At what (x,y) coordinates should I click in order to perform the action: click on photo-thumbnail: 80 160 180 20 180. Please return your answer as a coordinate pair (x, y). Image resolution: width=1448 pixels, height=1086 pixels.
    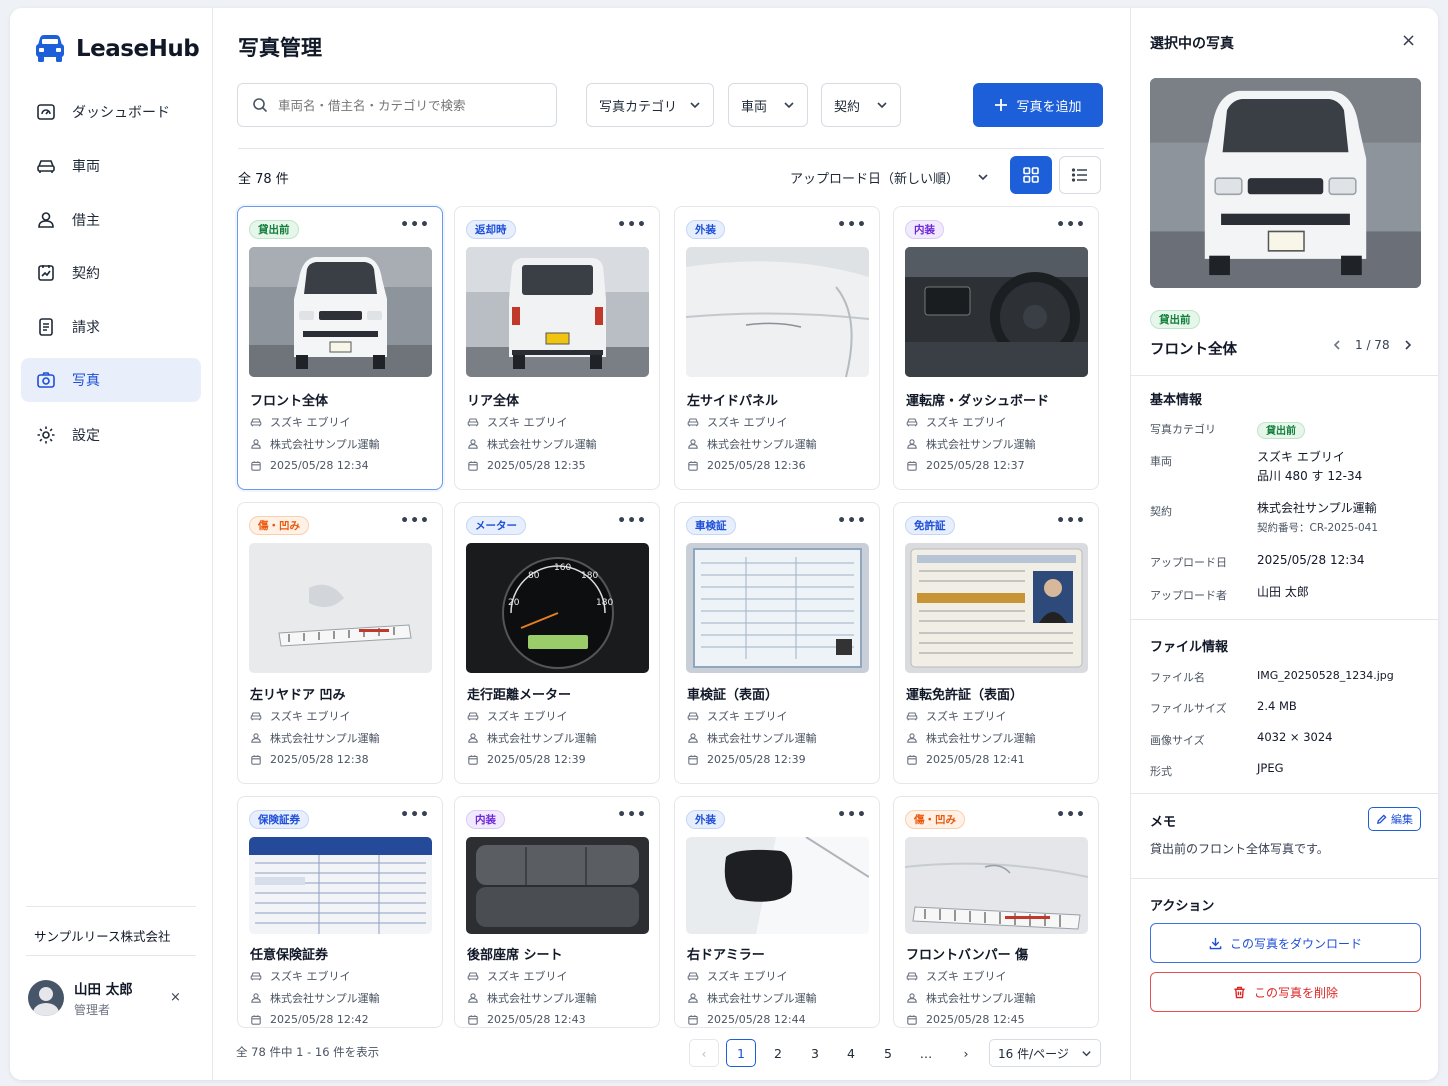
    Looking at the image, I should click on (557, 608).